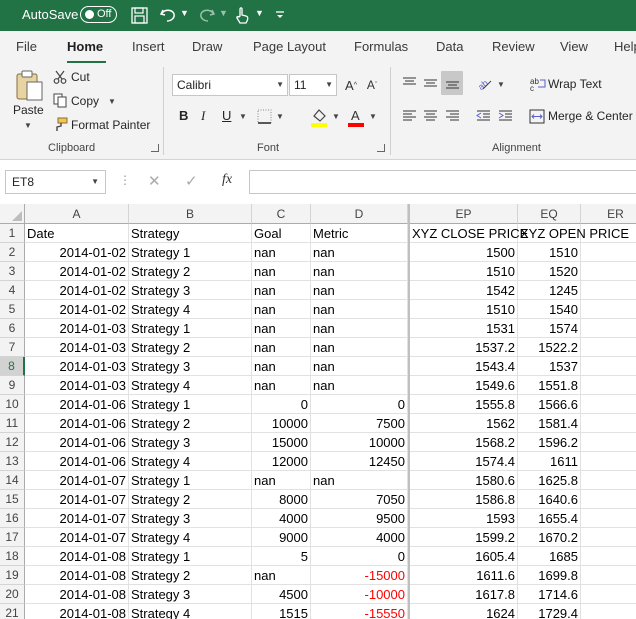 Image resolution: width=636 pixels, height=619 pixels. I want to click on save-icon, so click(139, 15).